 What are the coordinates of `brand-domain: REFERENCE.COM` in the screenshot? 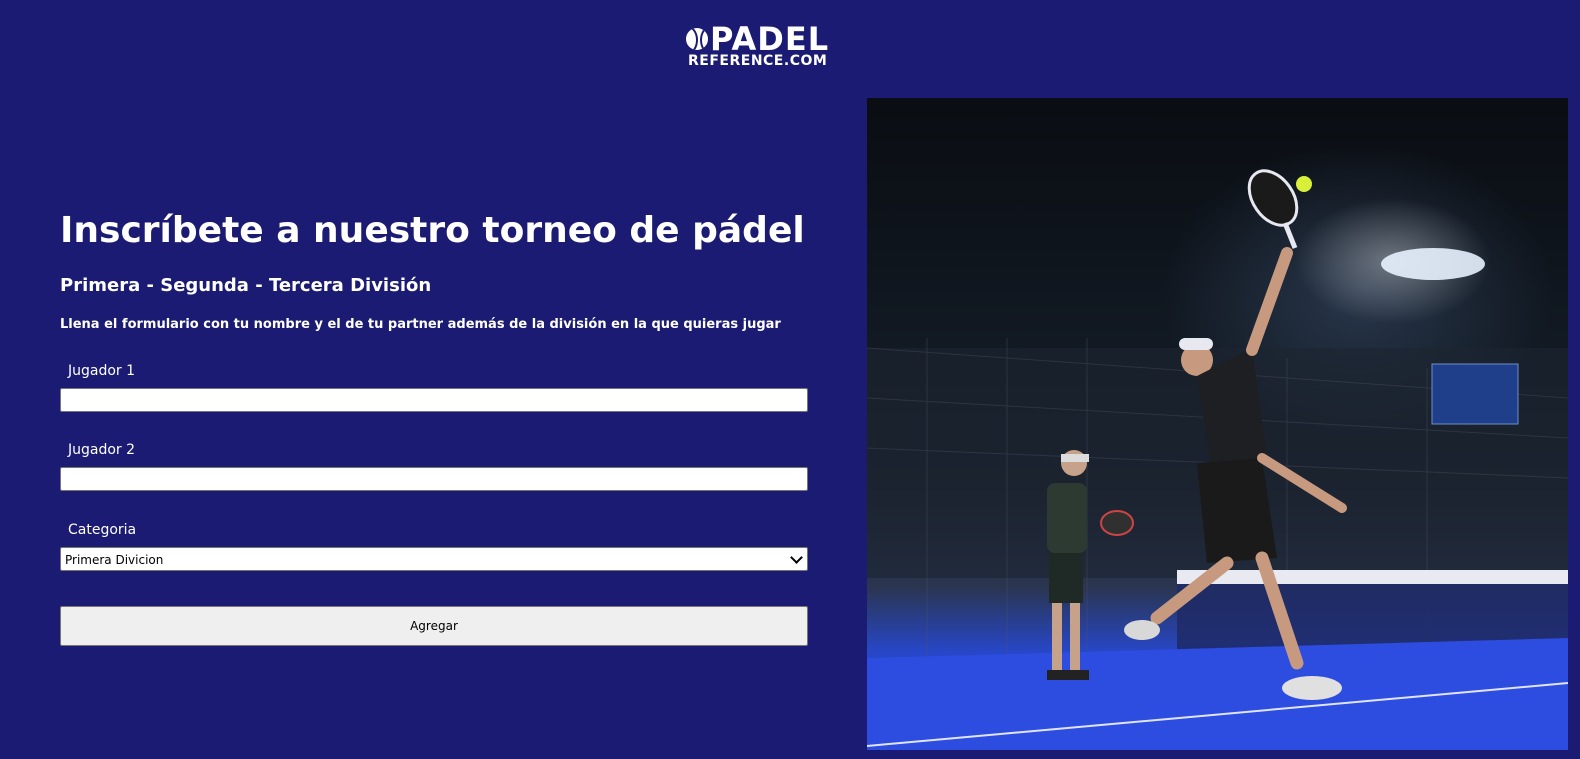 It's located at (758, 61).